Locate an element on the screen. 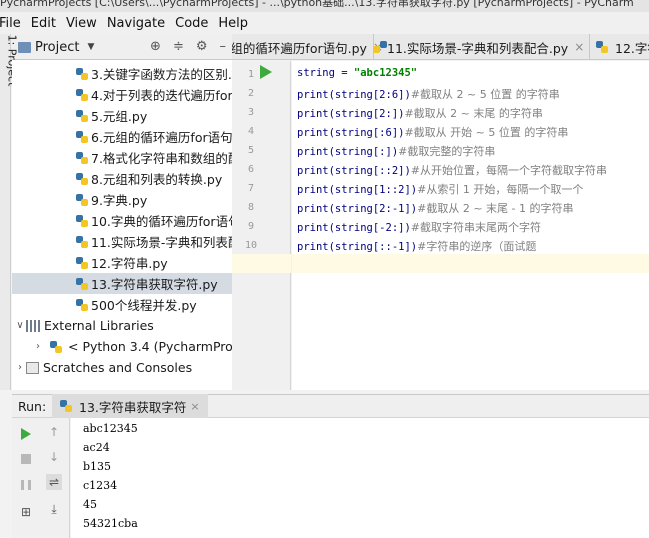 Image resolution: width=649 pixels, height=538 pixels. play-icon is located at coordinates (26, 434).